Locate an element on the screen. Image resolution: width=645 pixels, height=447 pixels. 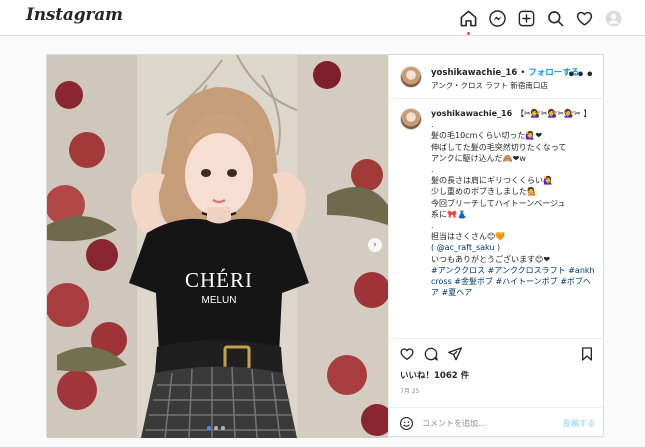
like-count: いいね！1062 件 is located at coordinates (434, 375).